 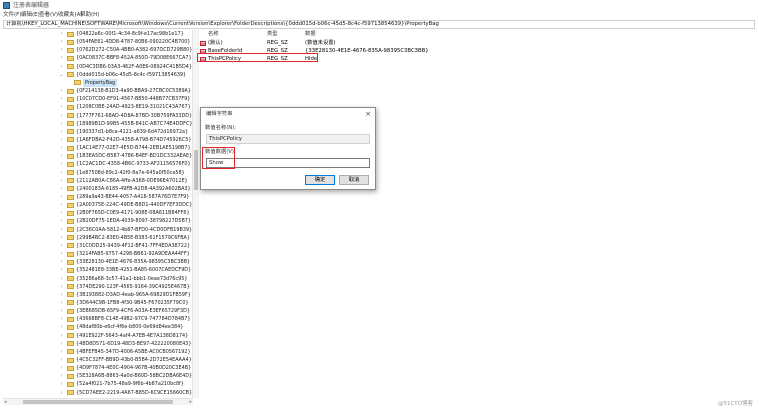 I want to click on tree-item: › {18989B1D-99B5-455B-841C-AB7C74E4DDFC}, so click(x=98, y=124).